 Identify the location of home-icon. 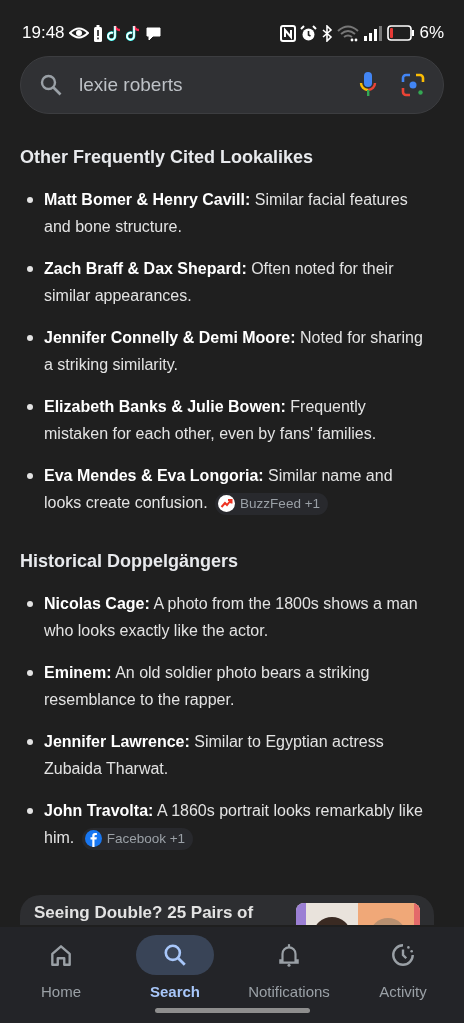
(61, 955).